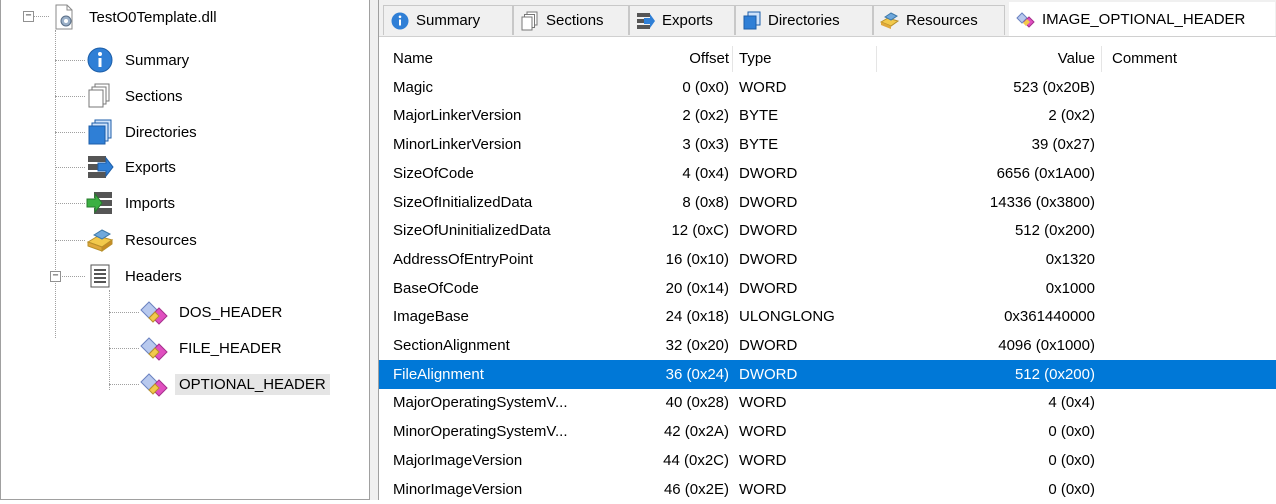 The width and height of the screenshot is (1276, 504). I want to click on tree-node-root: TestO0Template.dll, so click(135, 17).